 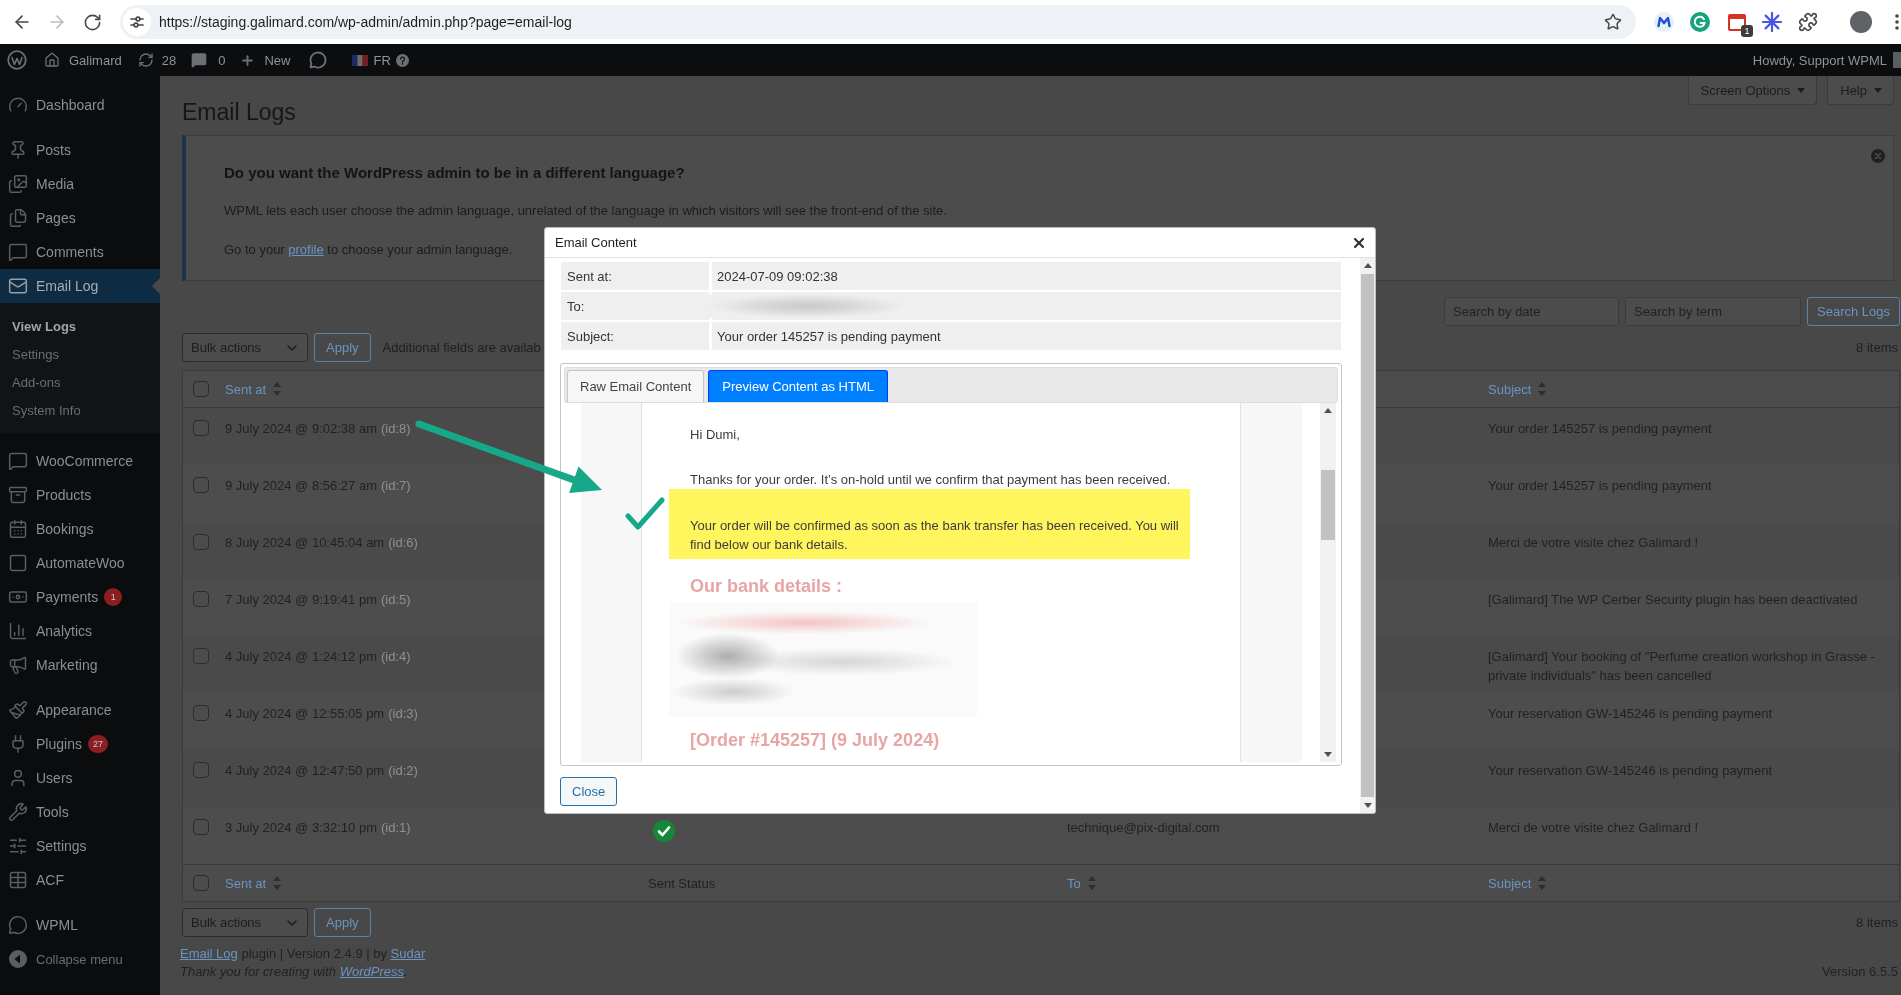 I want to click on square-icon, so click(x=18, y=563).